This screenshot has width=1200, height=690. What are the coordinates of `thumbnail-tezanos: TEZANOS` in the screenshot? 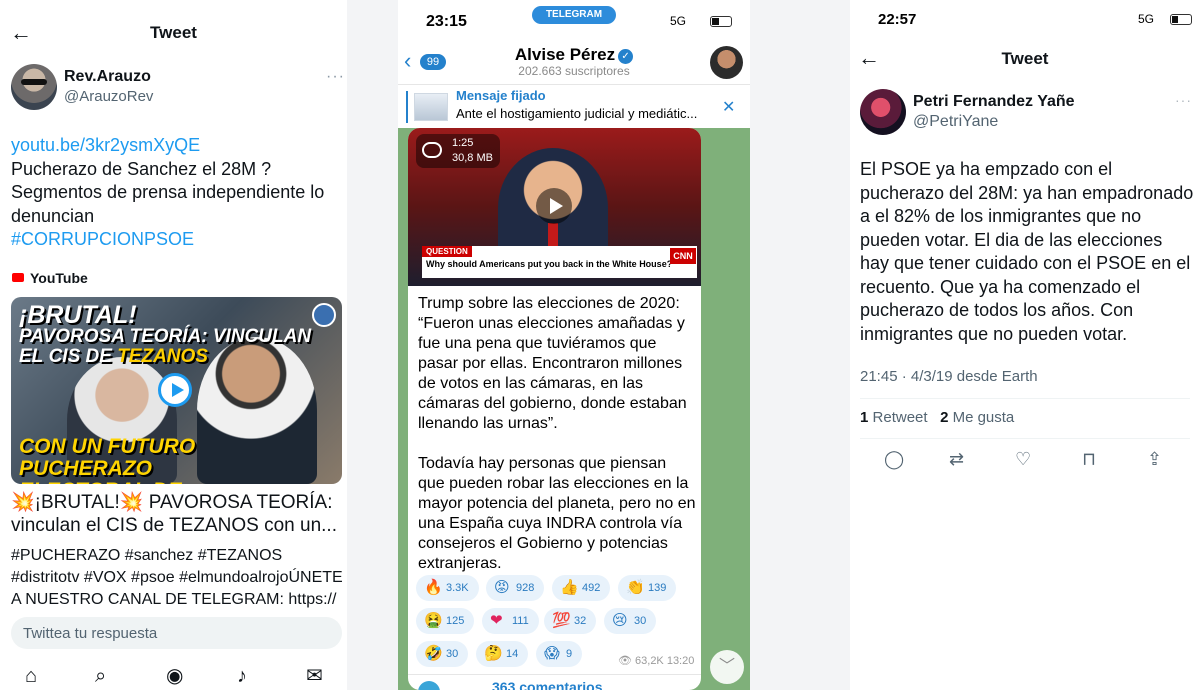 It's located at (162, 356).